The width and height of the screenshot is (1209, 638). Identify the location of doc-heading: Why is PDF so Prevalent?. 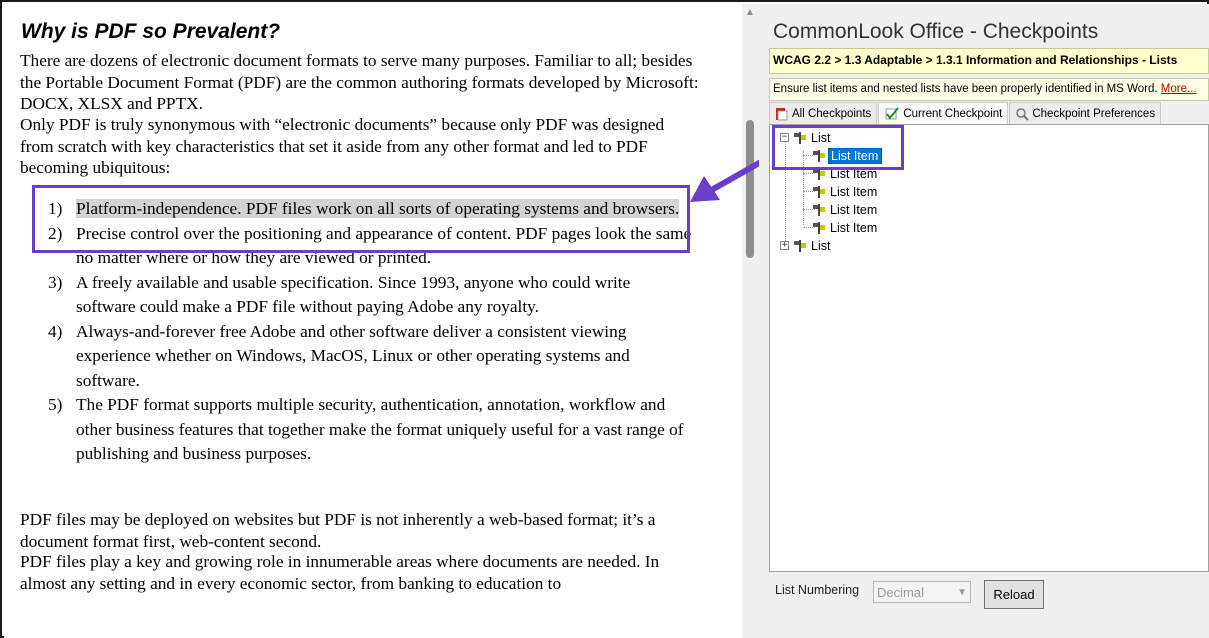
(151, 31).